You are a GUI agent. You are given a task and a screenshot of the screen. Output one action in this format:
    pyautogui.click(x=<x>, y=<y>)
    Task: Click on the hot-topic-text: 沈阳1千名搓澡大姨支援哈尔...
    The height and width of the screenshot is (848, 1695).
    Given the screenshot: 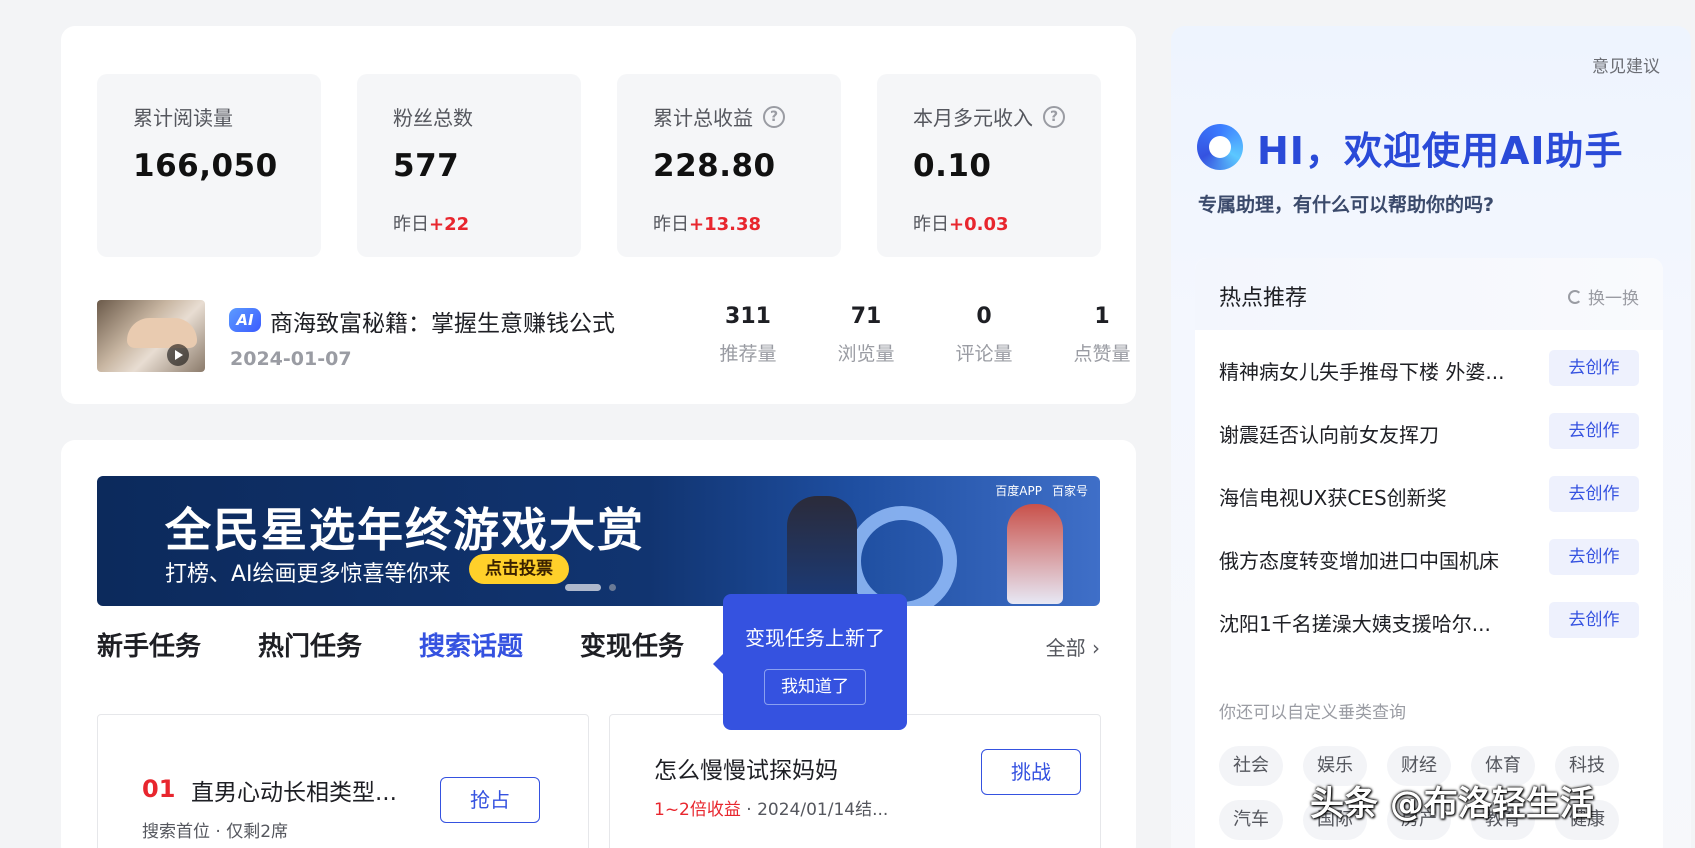 What is the action you would take?
    pyautogui.click(x=1355, y=622)
    